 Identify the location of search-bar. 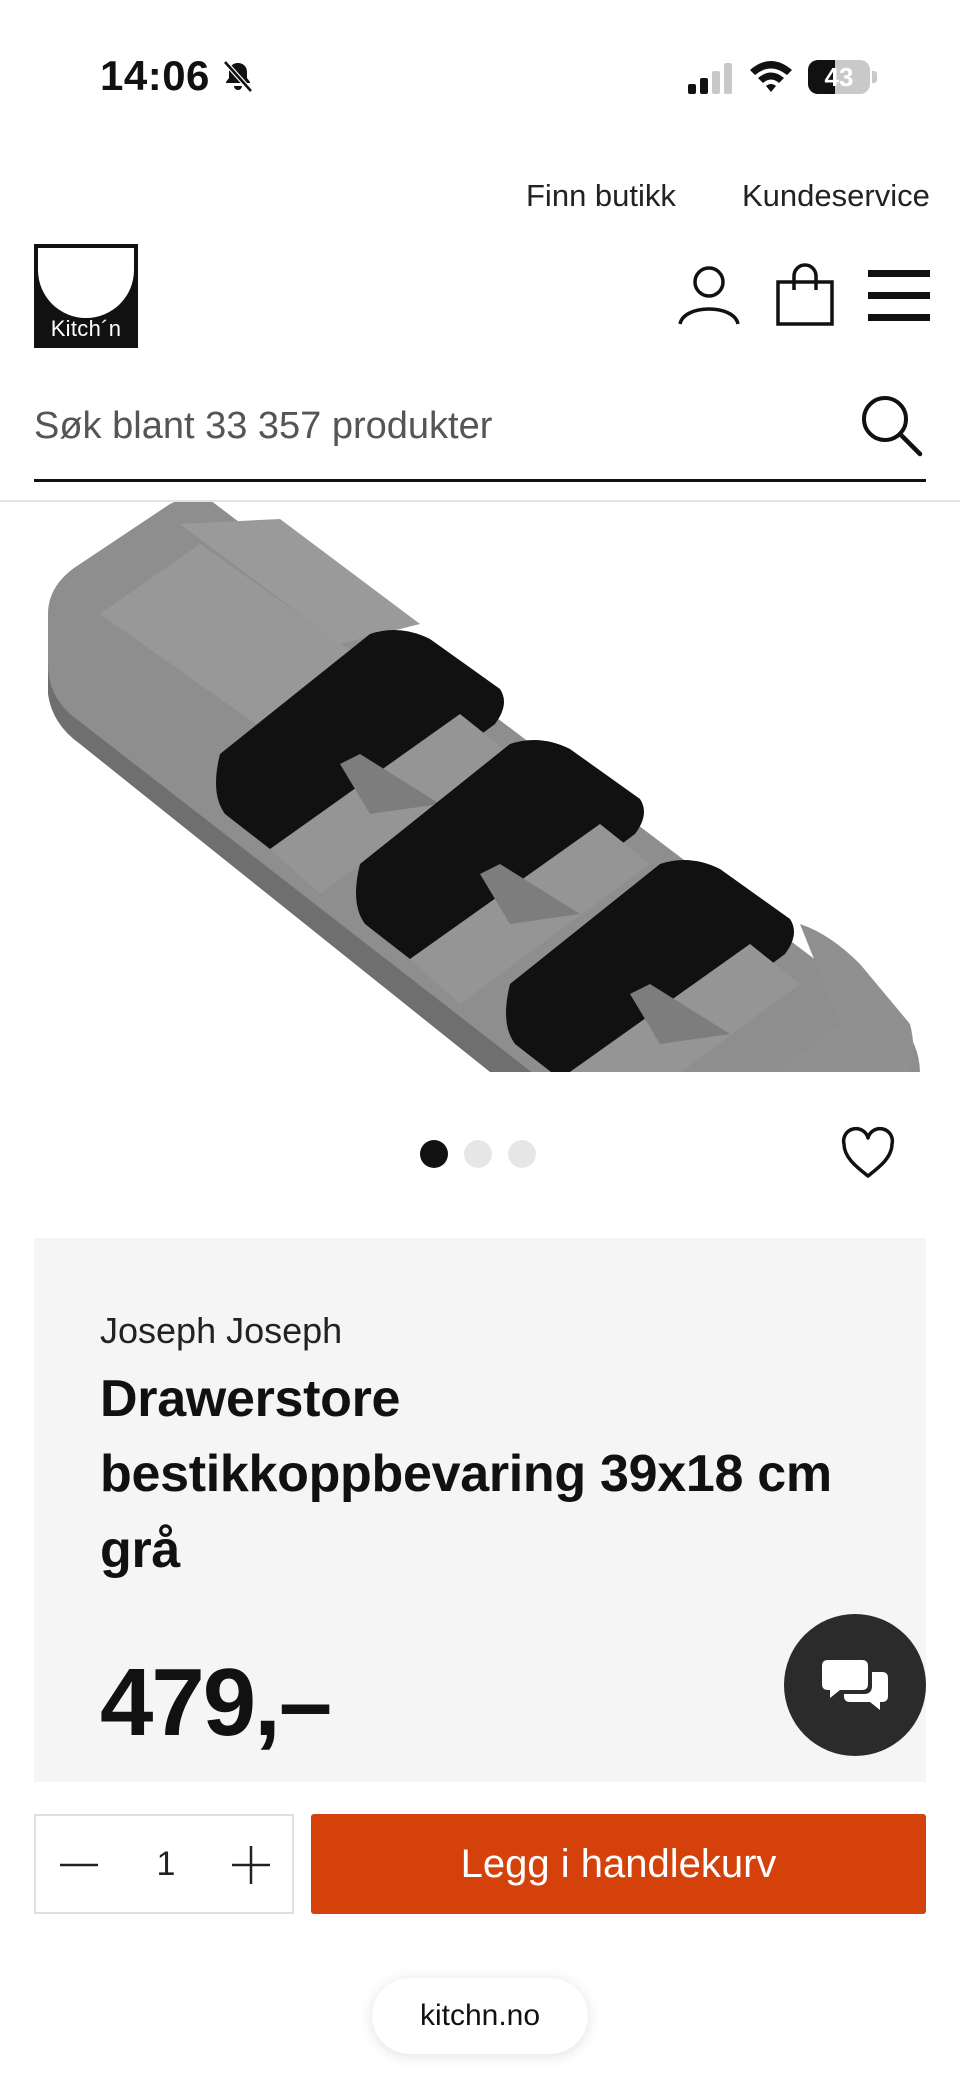
(480, 431).